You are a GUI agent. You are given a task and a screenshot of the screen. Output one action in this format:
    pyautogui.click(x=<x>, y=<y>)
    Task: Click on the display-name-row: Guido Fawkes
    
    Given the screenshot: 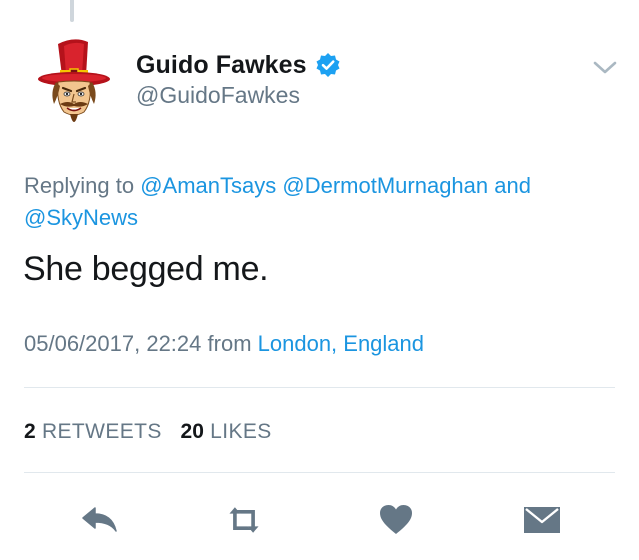 What is the action you would take?
    pyautogui.click(x=238, y=65)
    